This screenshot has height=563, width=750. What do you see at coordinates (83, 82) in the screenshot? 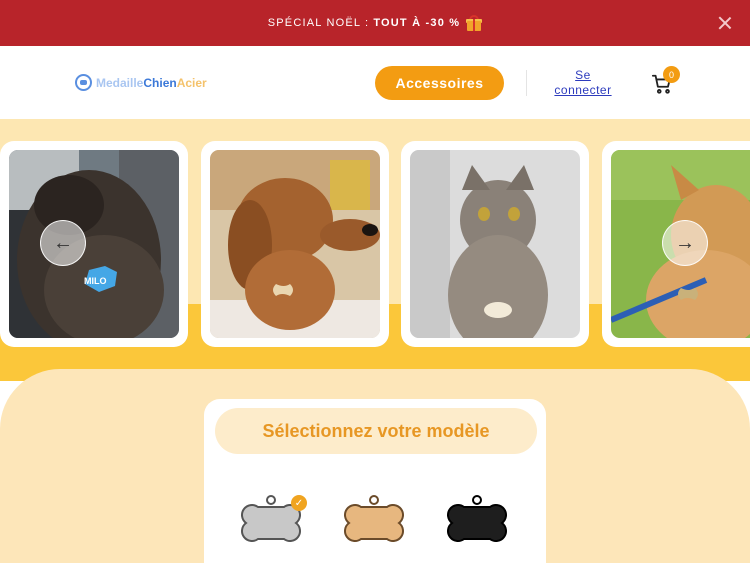
I see `dog-logo-icon` at bounding box center [83, 82].